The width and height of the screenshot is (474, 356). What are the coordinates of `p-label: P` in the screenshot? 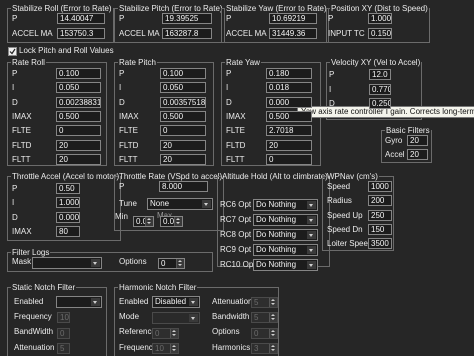 It's located at (229, 18).